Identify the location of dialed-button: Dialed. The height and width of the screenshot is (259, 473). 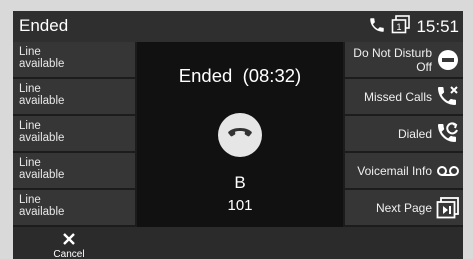
(404, 133).